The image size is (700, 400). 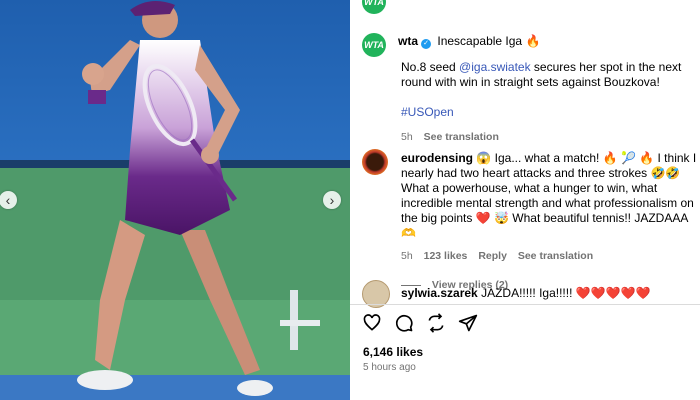 What do you see at coordinates (407, 256) in the screenshot?
I see `comment-age: 5h` at bounding box center [407, 256].